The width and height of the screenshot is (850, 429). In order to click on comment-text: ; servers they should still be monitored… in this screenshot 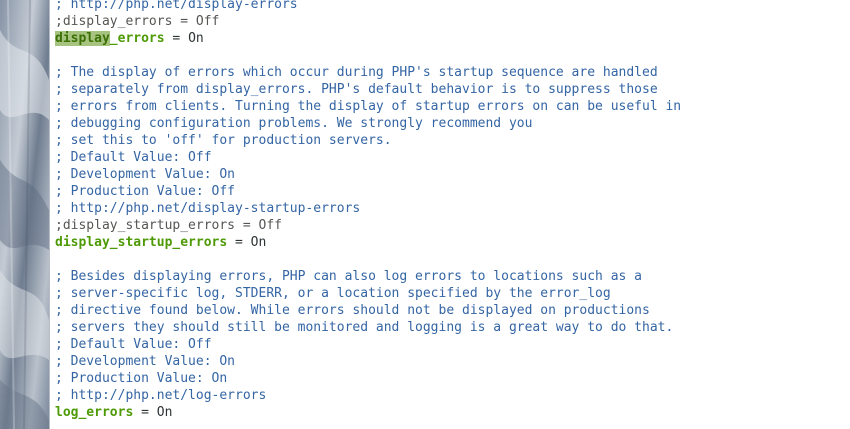, I will do `click(364, 327)`.